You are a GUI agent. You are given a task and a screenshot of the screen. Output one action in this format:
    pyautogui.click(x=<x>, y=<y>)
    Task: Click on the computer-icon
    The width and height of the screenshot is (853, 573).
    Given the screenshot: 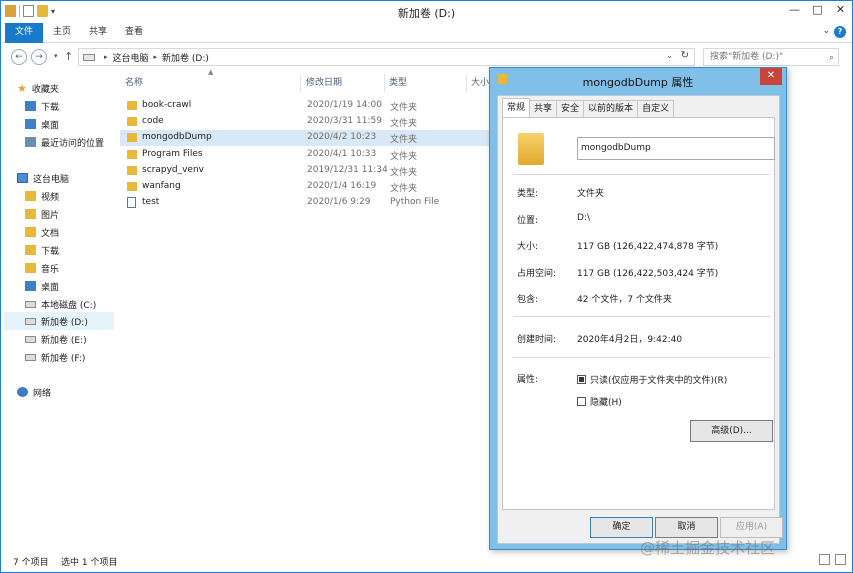 What is the action you would take?
    pyautogui.click(x=22, y=178)
    